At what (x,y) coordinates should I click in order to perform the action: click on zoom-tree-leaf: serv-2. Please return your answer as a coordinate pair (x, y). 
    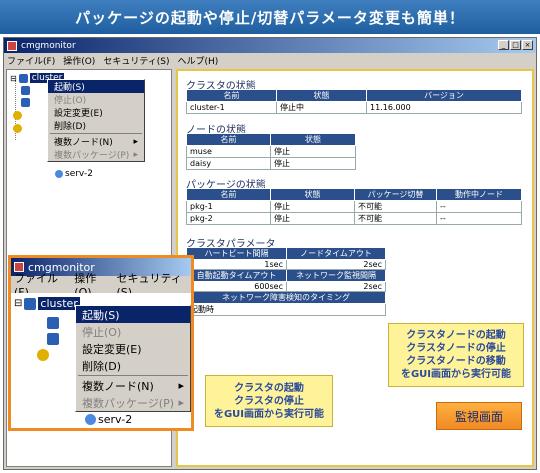
    Looking at the image, I should click on (108, 419).